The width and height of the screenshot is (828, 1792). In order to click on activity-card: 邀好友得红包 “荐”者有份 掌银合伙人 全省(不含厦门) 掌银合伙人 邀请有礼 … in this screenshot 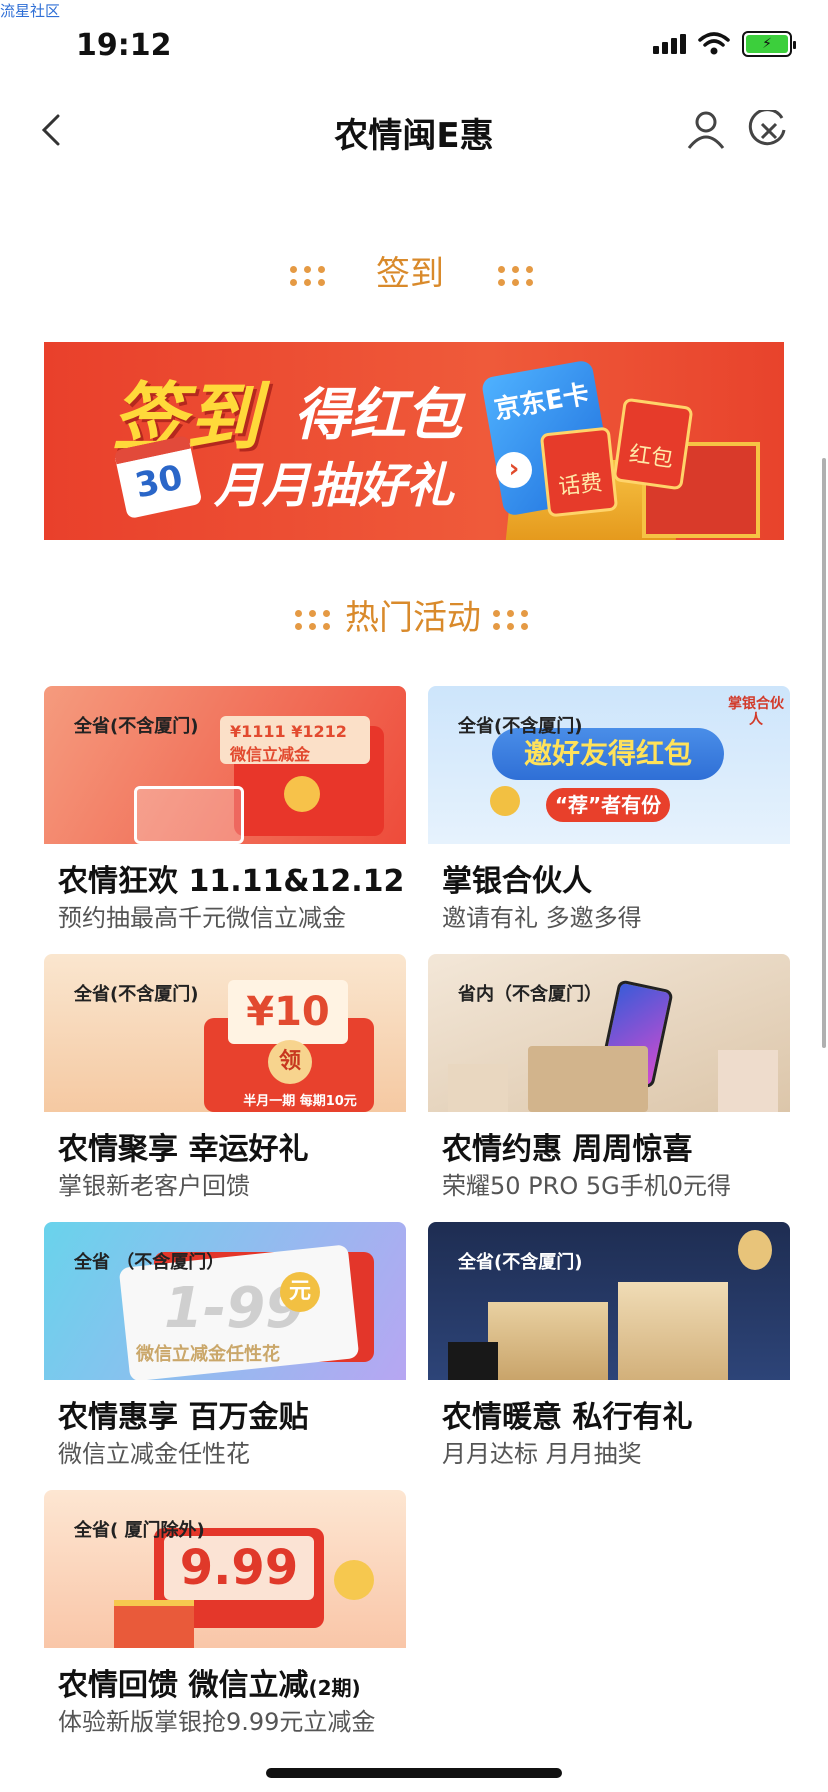, I will do `click(609, 809)`.